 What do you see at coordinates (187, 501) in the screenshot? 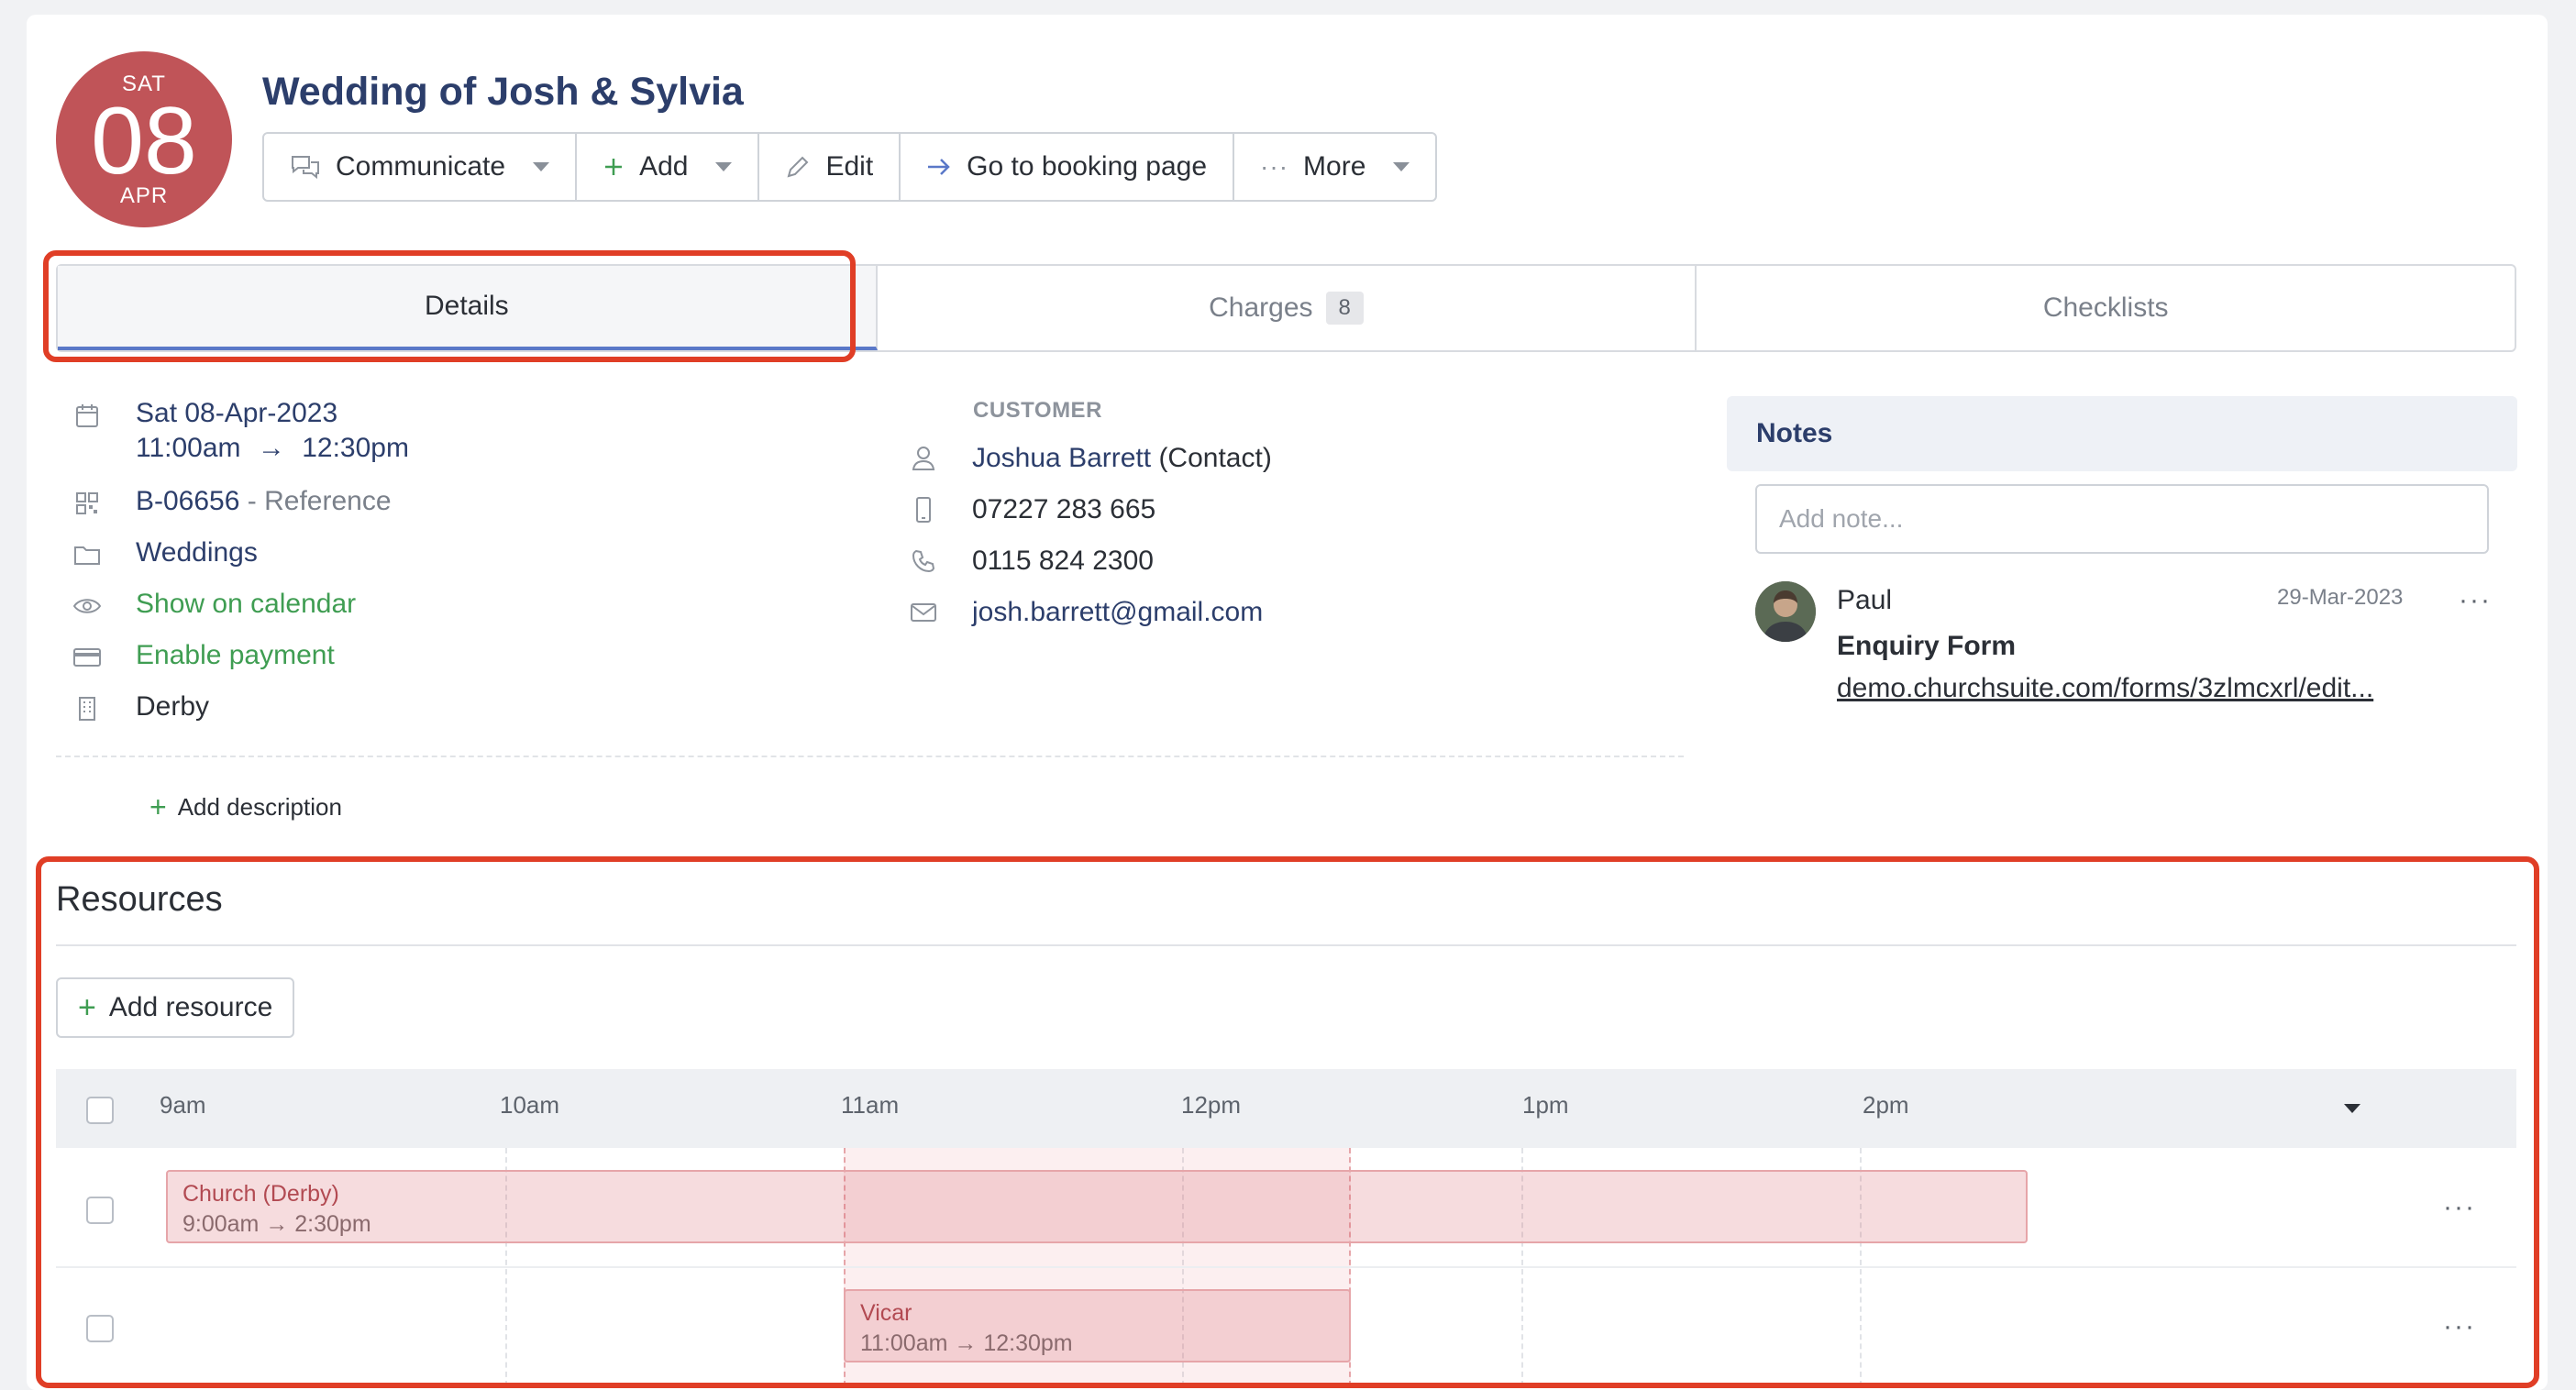
I see `reference-code: B-06656` at bounding box center [187, 501].